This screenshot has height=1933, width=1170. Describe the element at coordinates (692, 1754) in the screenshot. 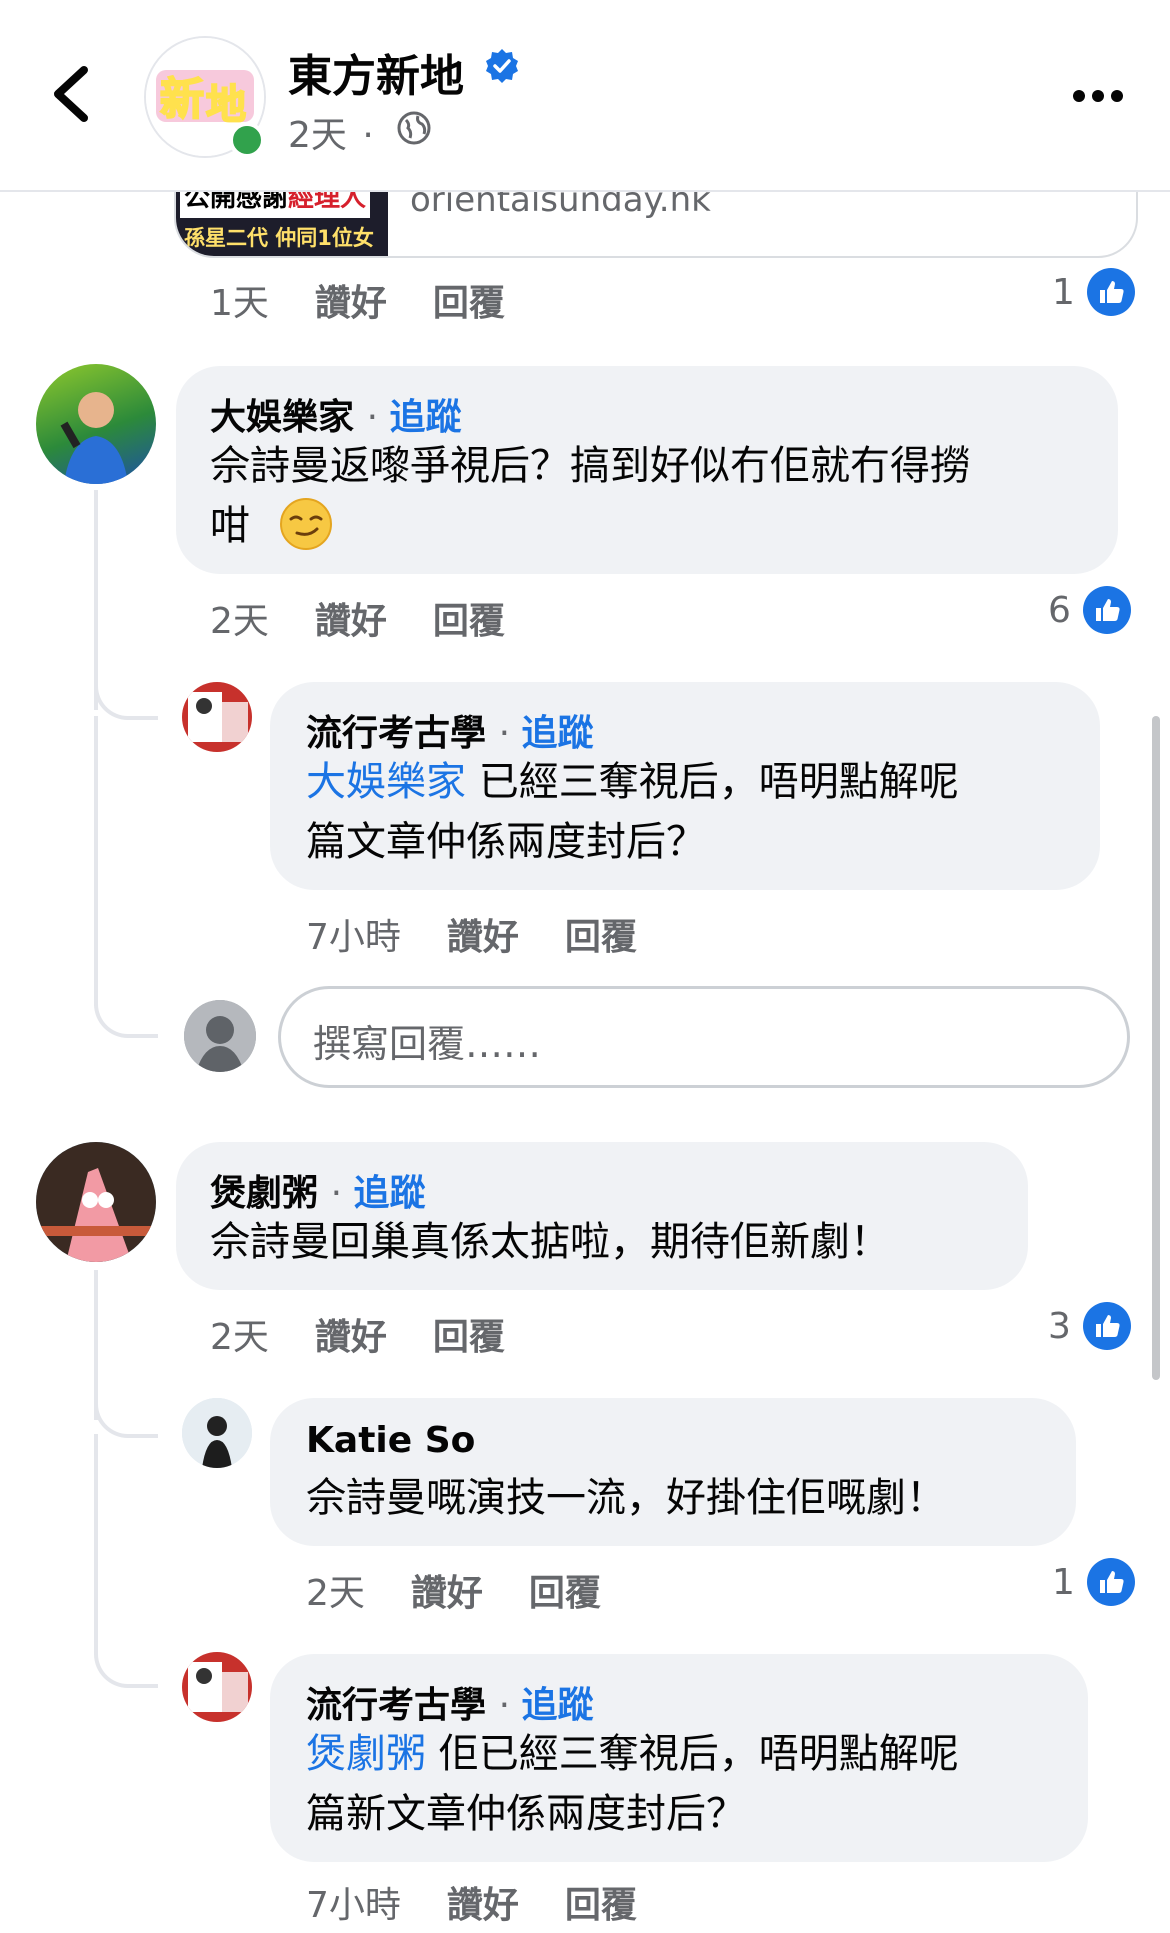

I see `comment-line-text: 佢已經三奪視后，唔明點解呢` at that location.